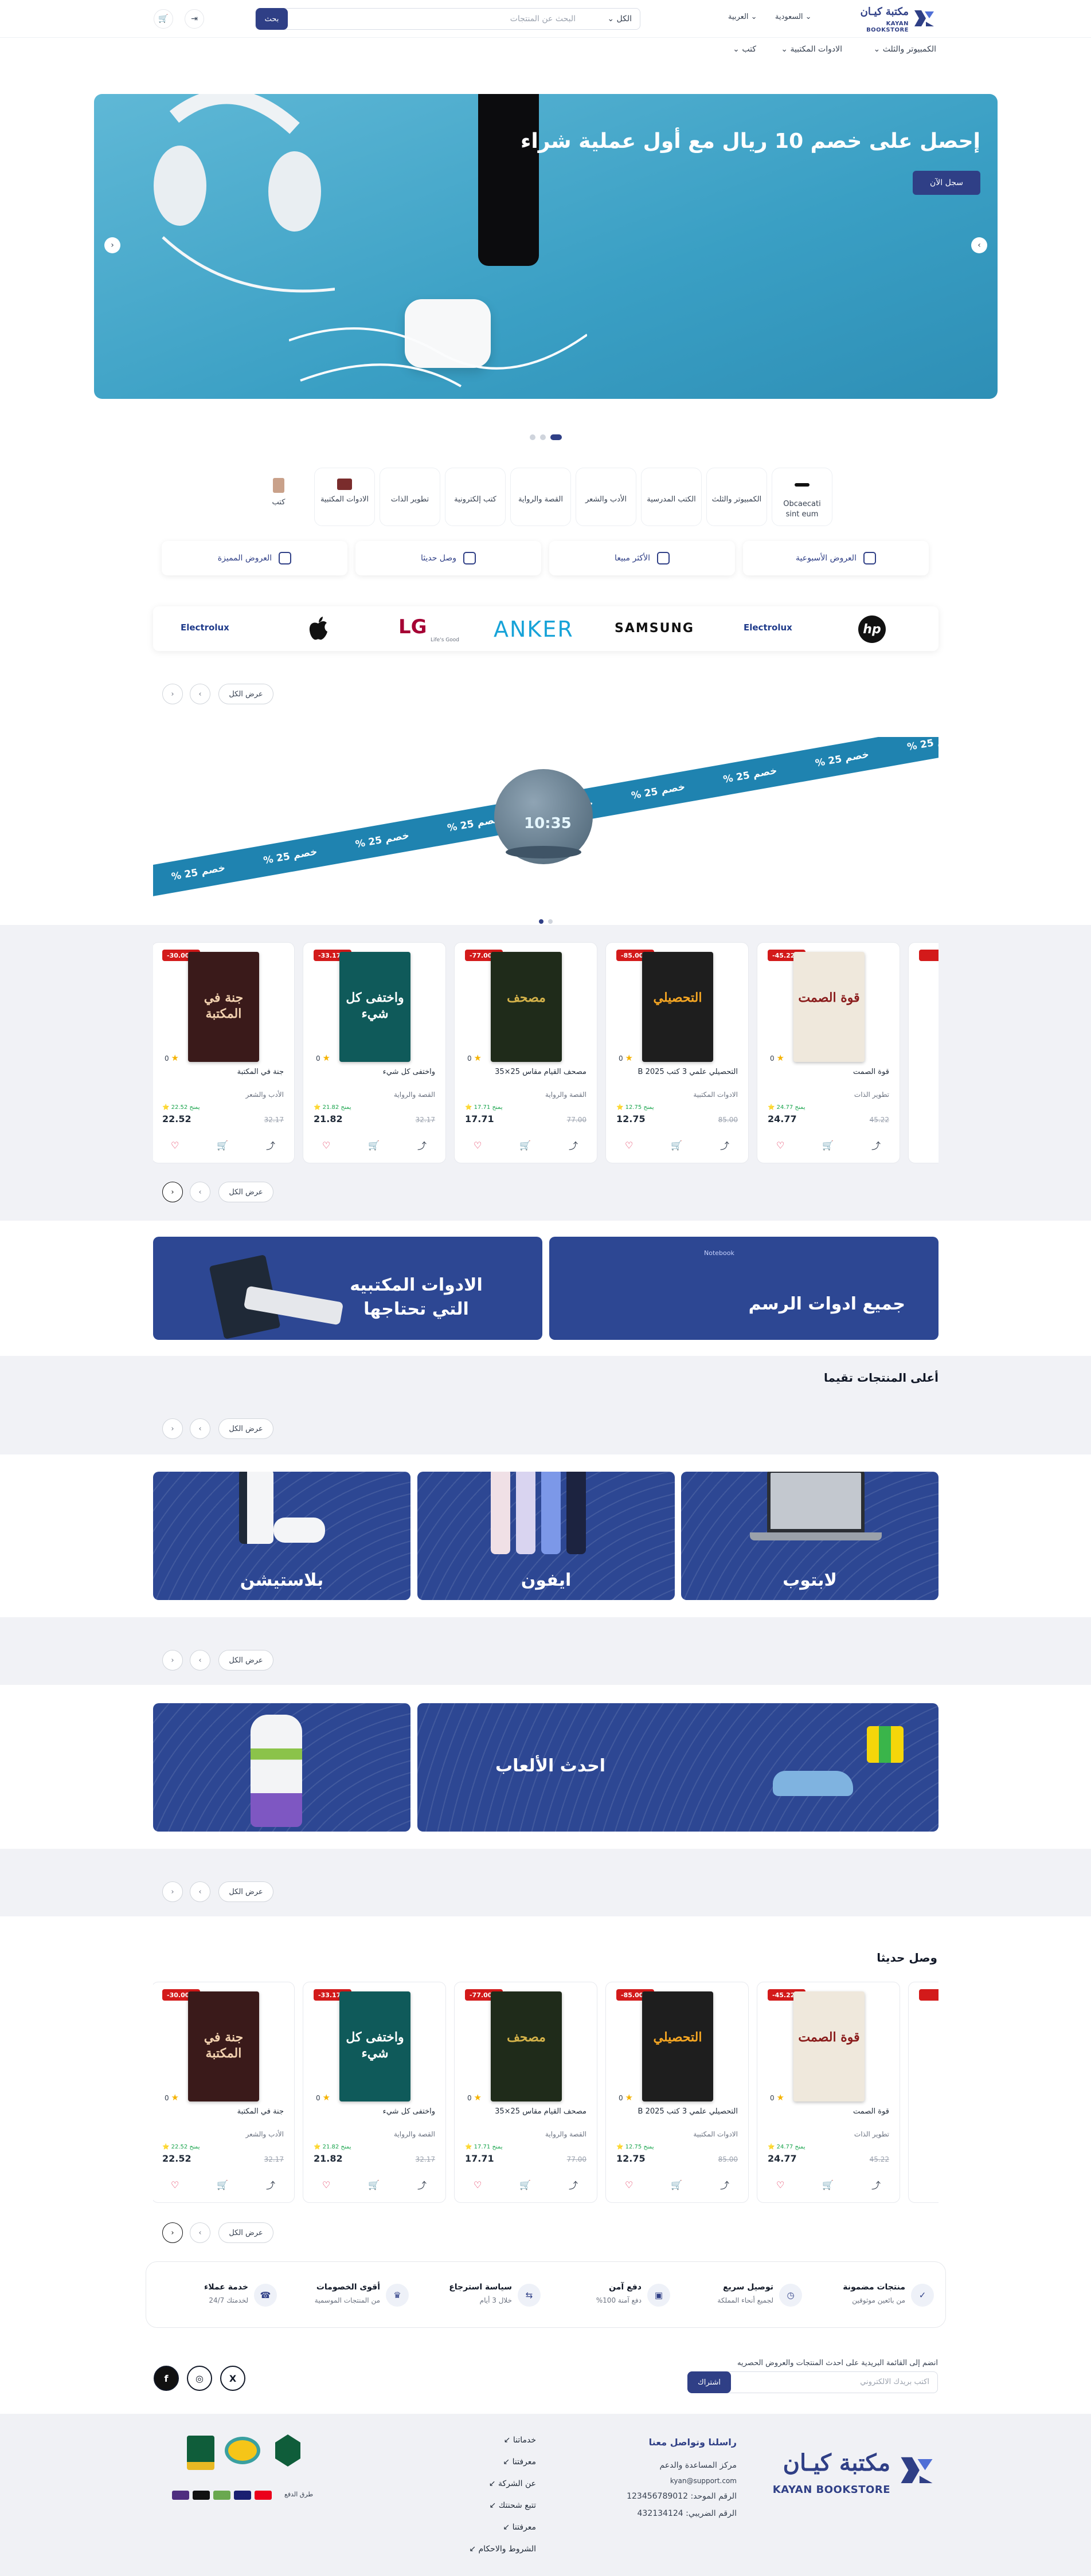  Describe the element at coordinates (526, 2111) in the screenshot. I see `product-name: مصحف القيام مقاس 25×35` at that location.